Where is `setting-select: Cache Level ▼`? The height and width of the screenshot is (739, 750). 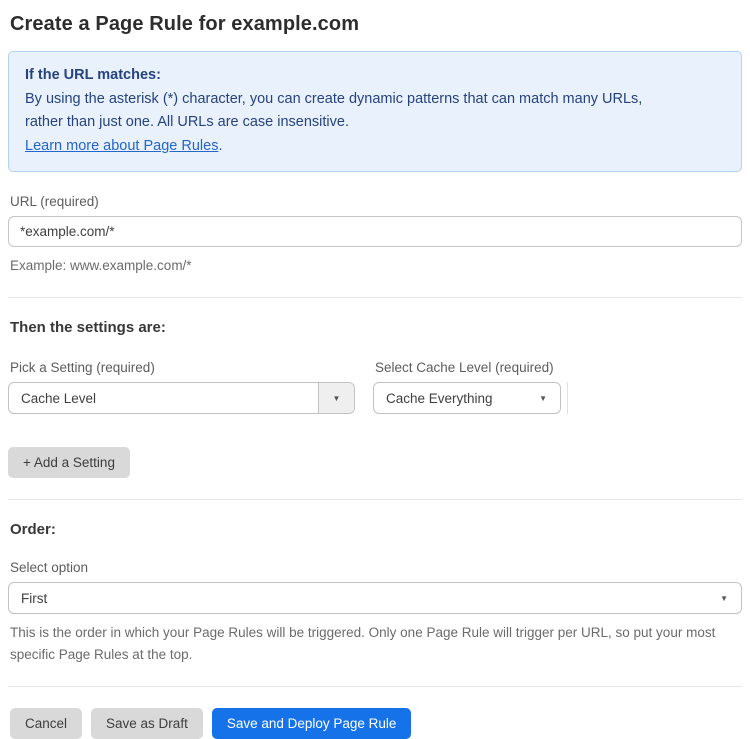
setting-select: Cache Level ▼ is located at coordinates (181, 398).